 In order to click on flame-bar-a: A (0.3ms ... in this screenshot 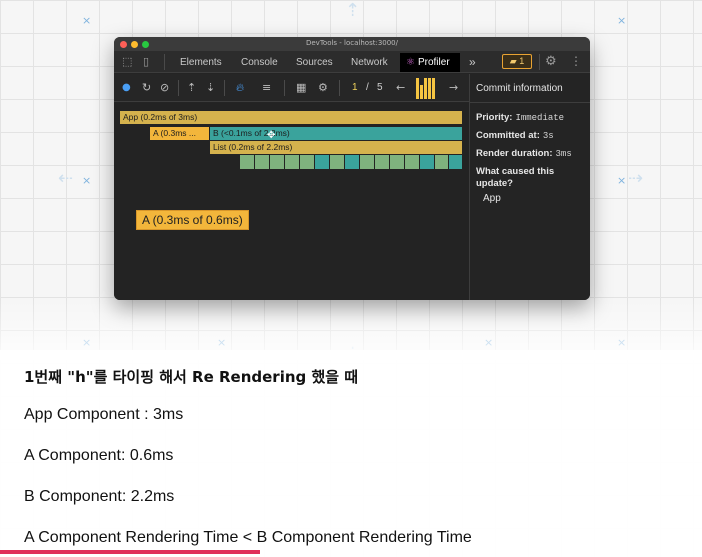, I will do `click(179, 133)`.